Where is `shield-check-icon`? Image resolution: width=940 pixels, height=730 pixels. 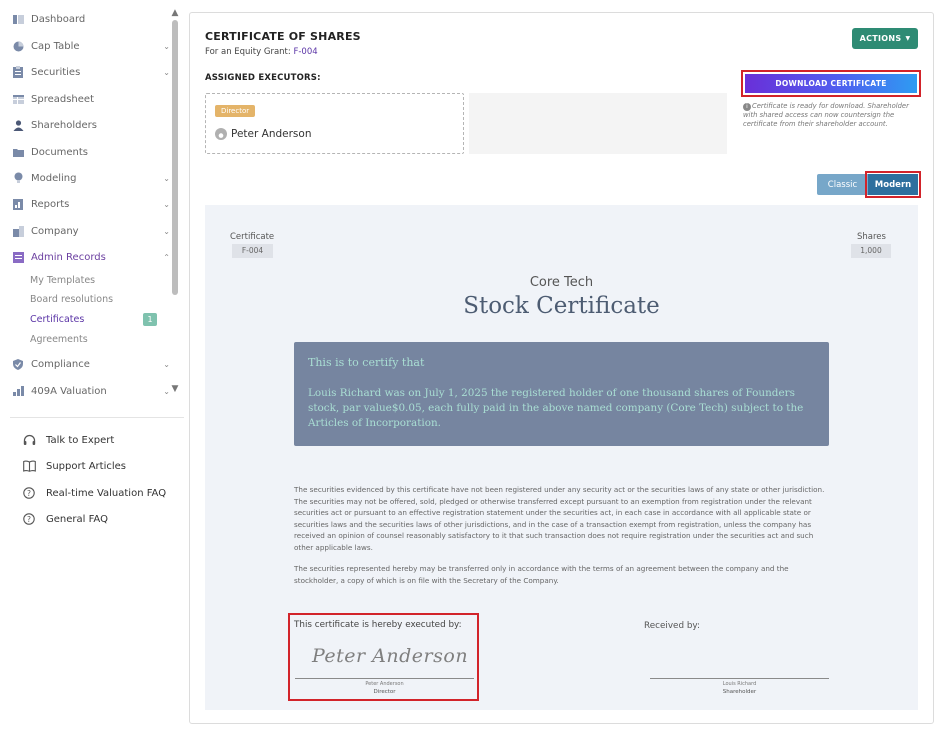
shield-check-icon is located at coordinates (18, 364).